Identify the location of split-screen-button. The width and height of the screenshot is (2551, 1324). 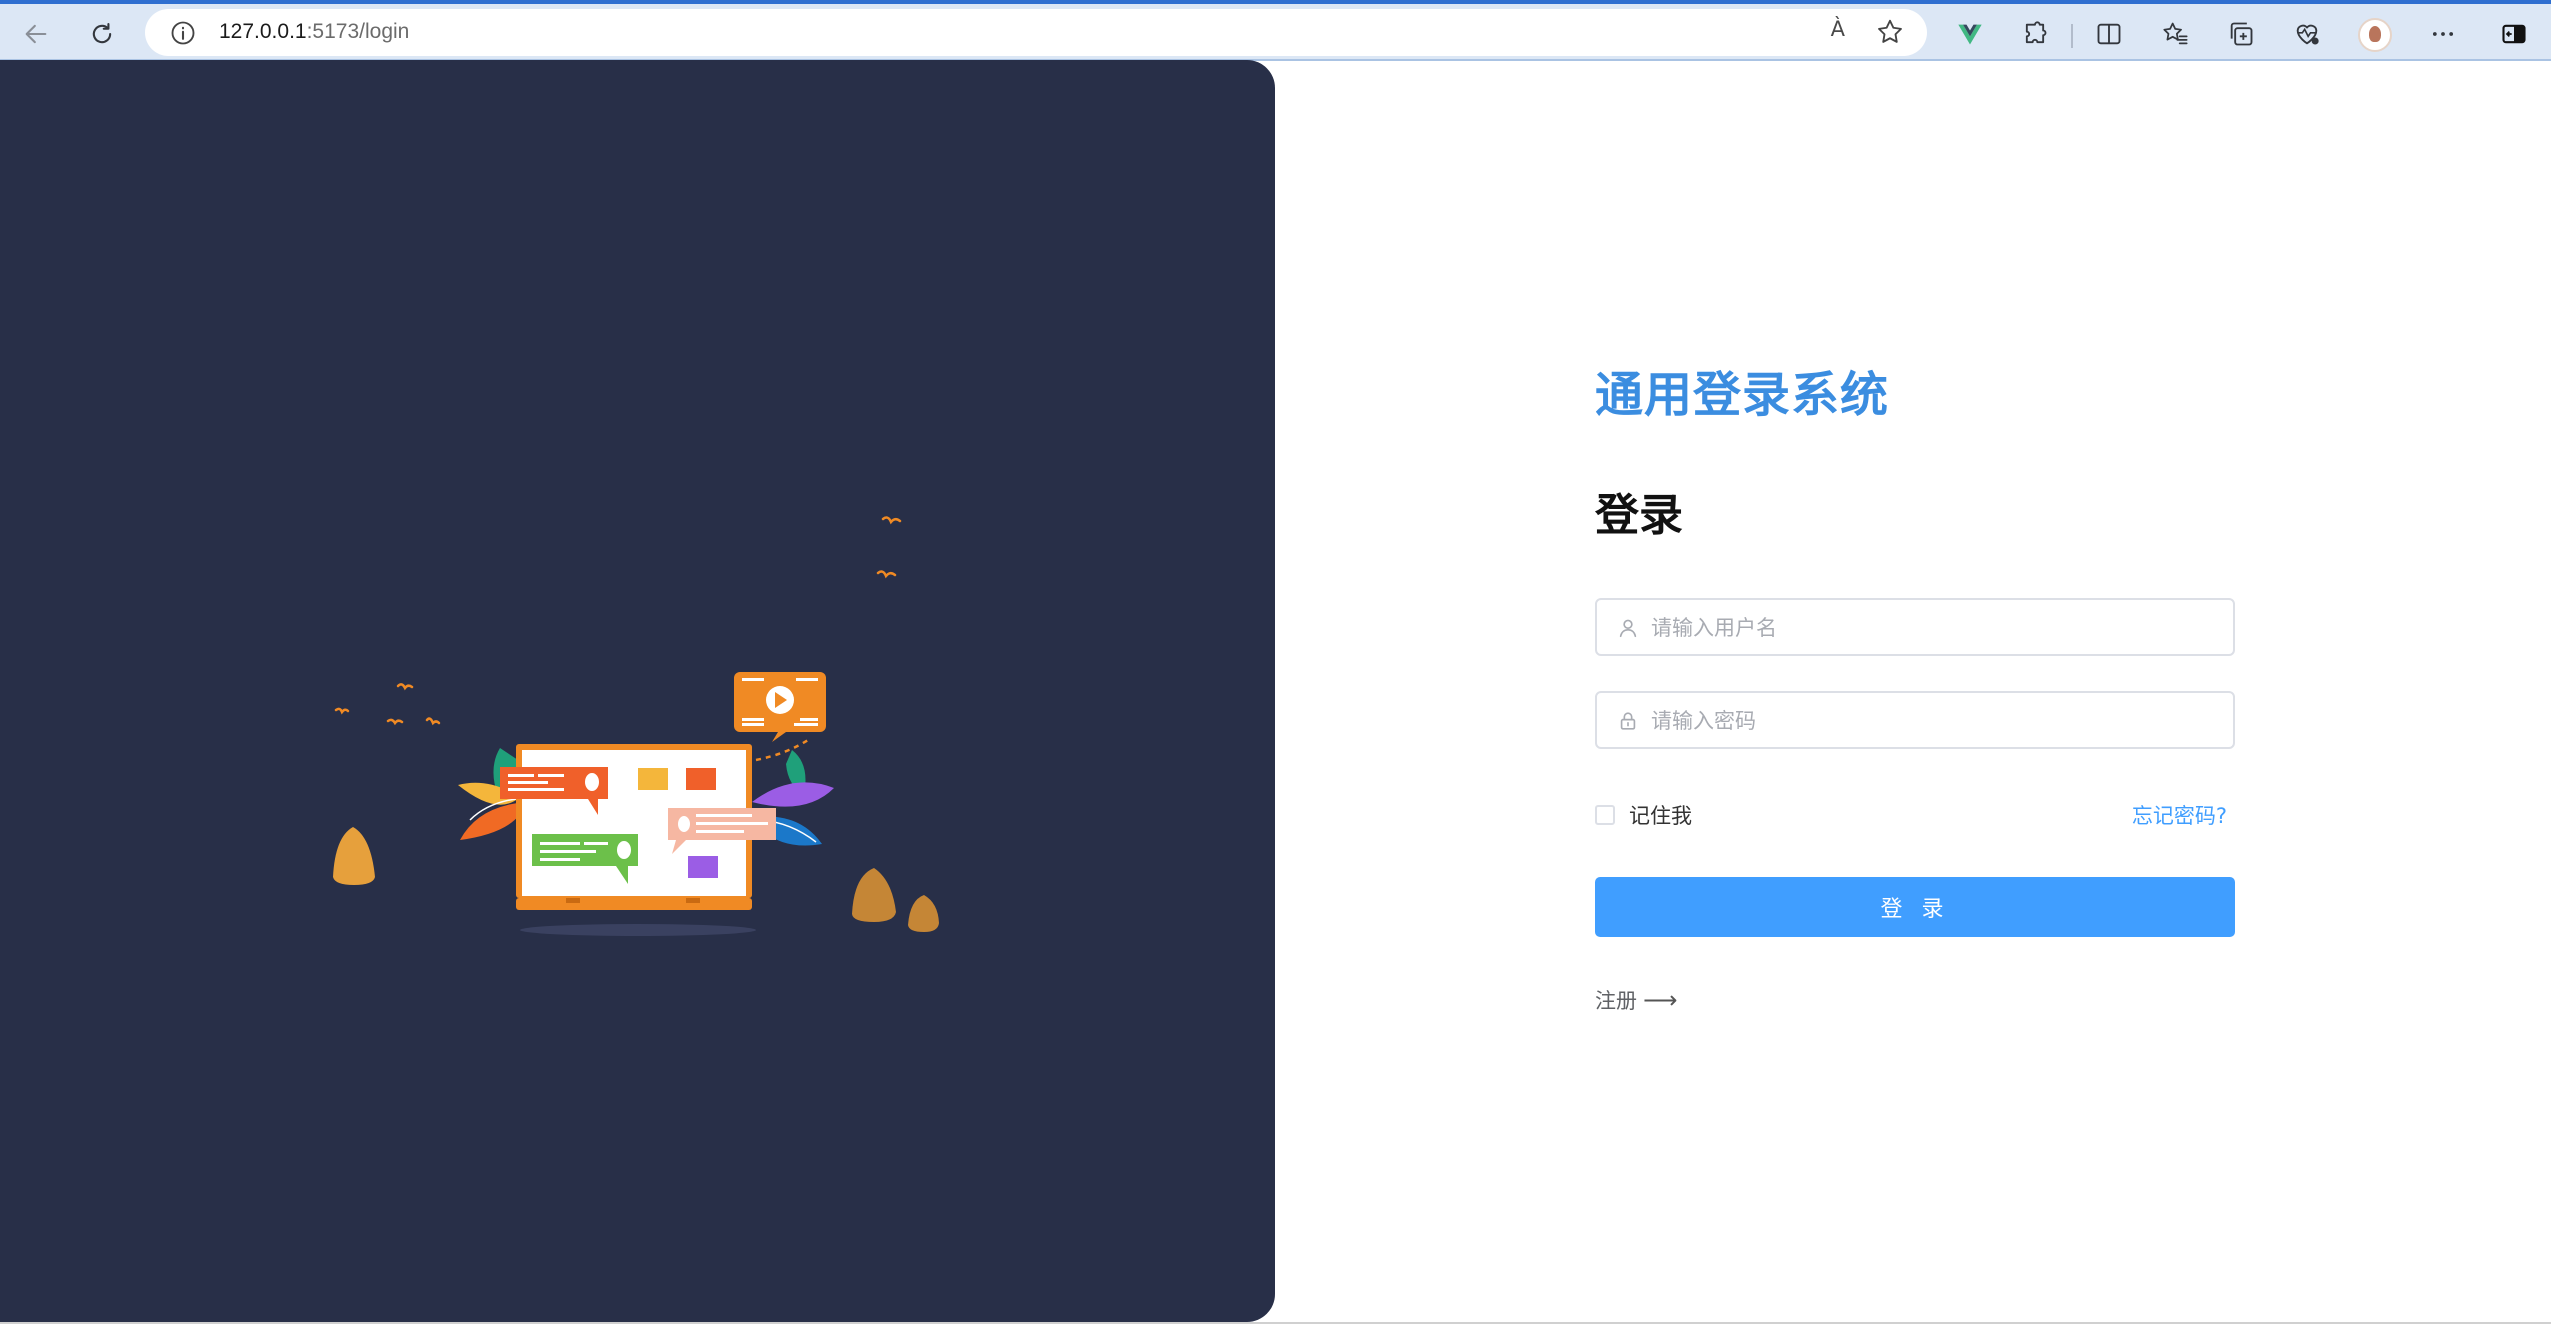
(2109, 34).